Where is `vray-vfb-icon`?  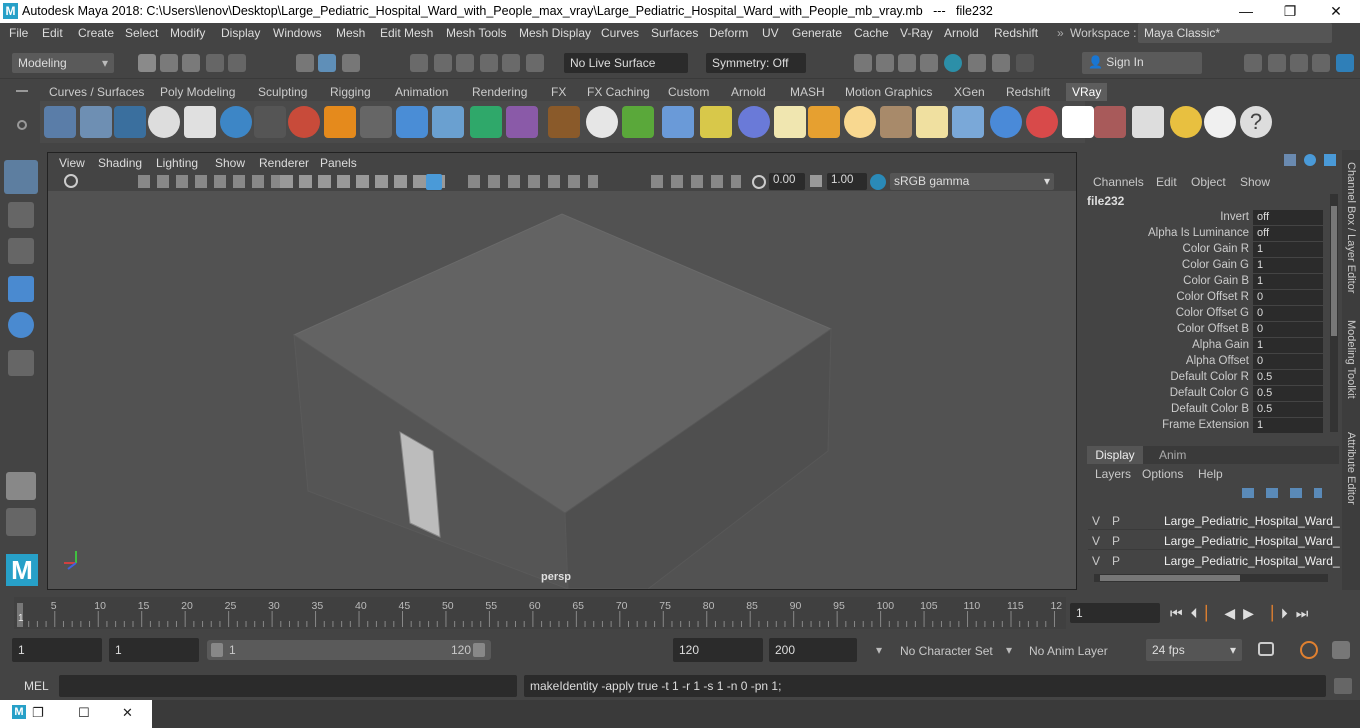
vray-vfb-icon is located at coordinates (1148, 122).